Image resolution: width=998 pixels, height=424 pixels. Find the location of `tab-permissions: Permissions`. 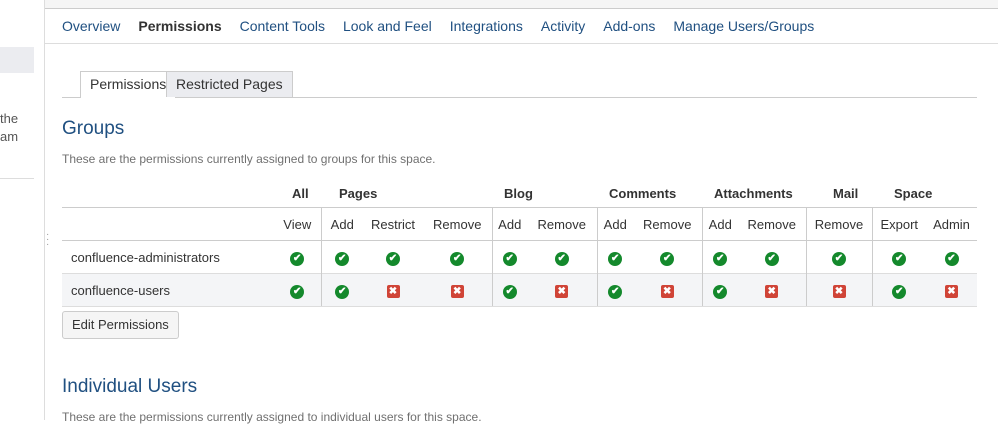

tab-permissions: Permissions is located at coordinates (179, 26).